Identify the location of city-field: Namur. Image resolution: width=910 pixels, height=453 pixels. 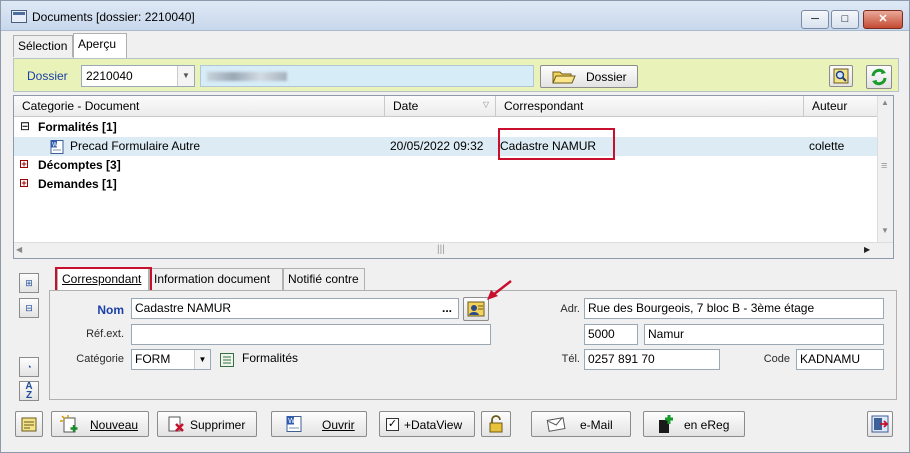
(764, 334).